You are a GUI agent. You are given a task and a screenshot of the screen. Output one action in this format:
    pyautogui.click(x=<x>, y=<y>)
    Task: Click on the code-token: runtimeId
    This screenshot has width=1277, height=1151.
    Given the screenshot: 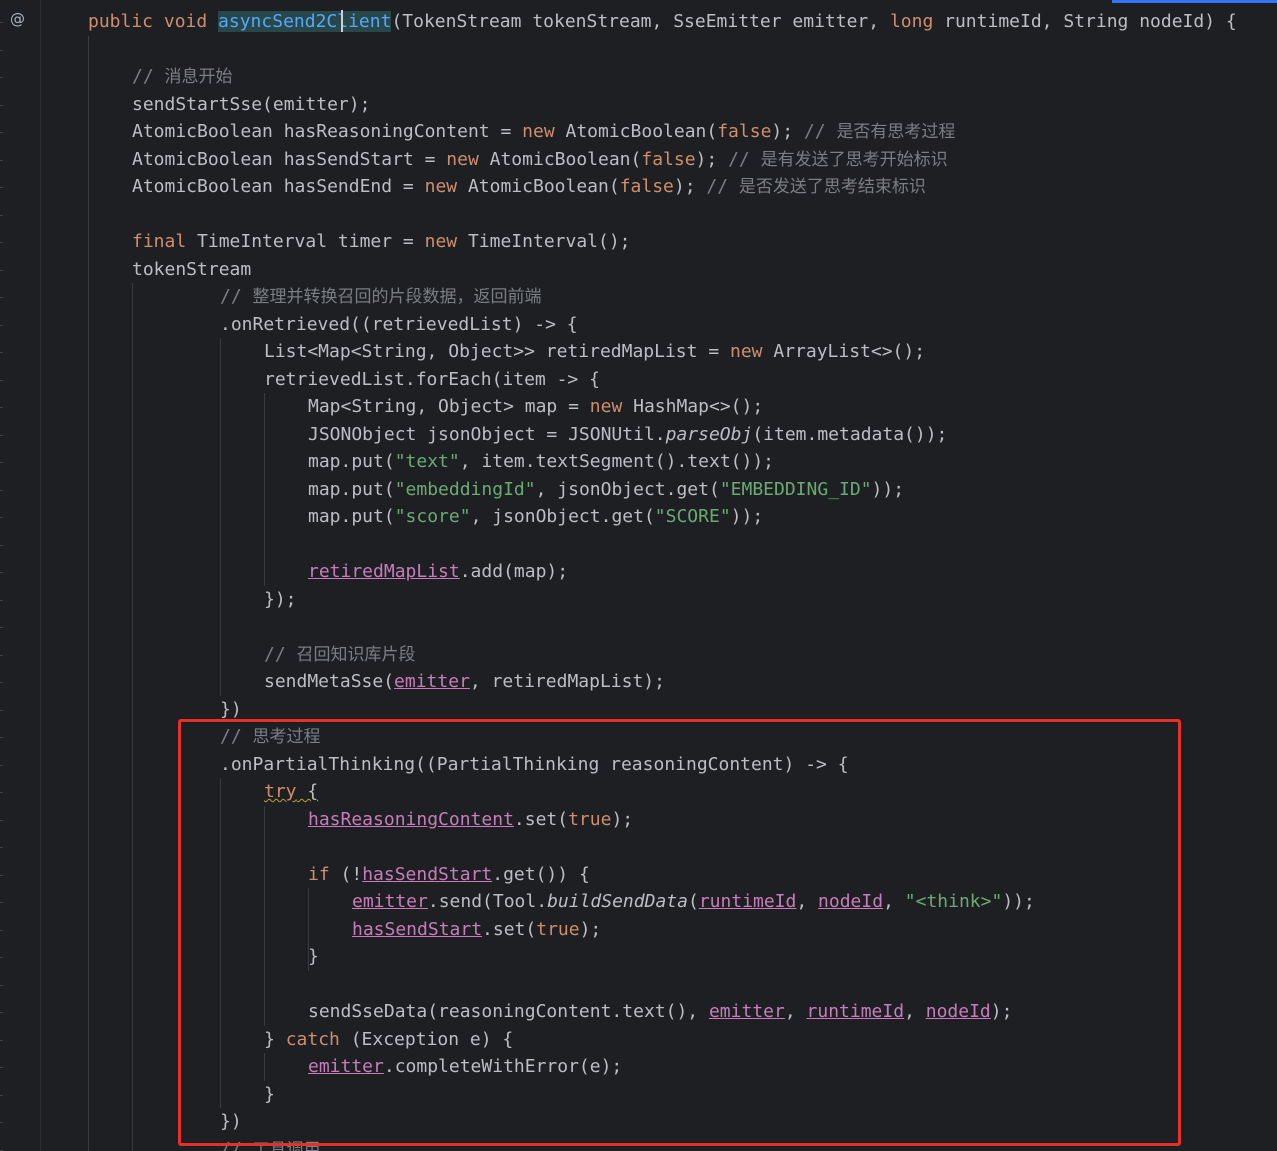 What is the action you would take?
    pyautogui.click(x=855, y=1011)
    